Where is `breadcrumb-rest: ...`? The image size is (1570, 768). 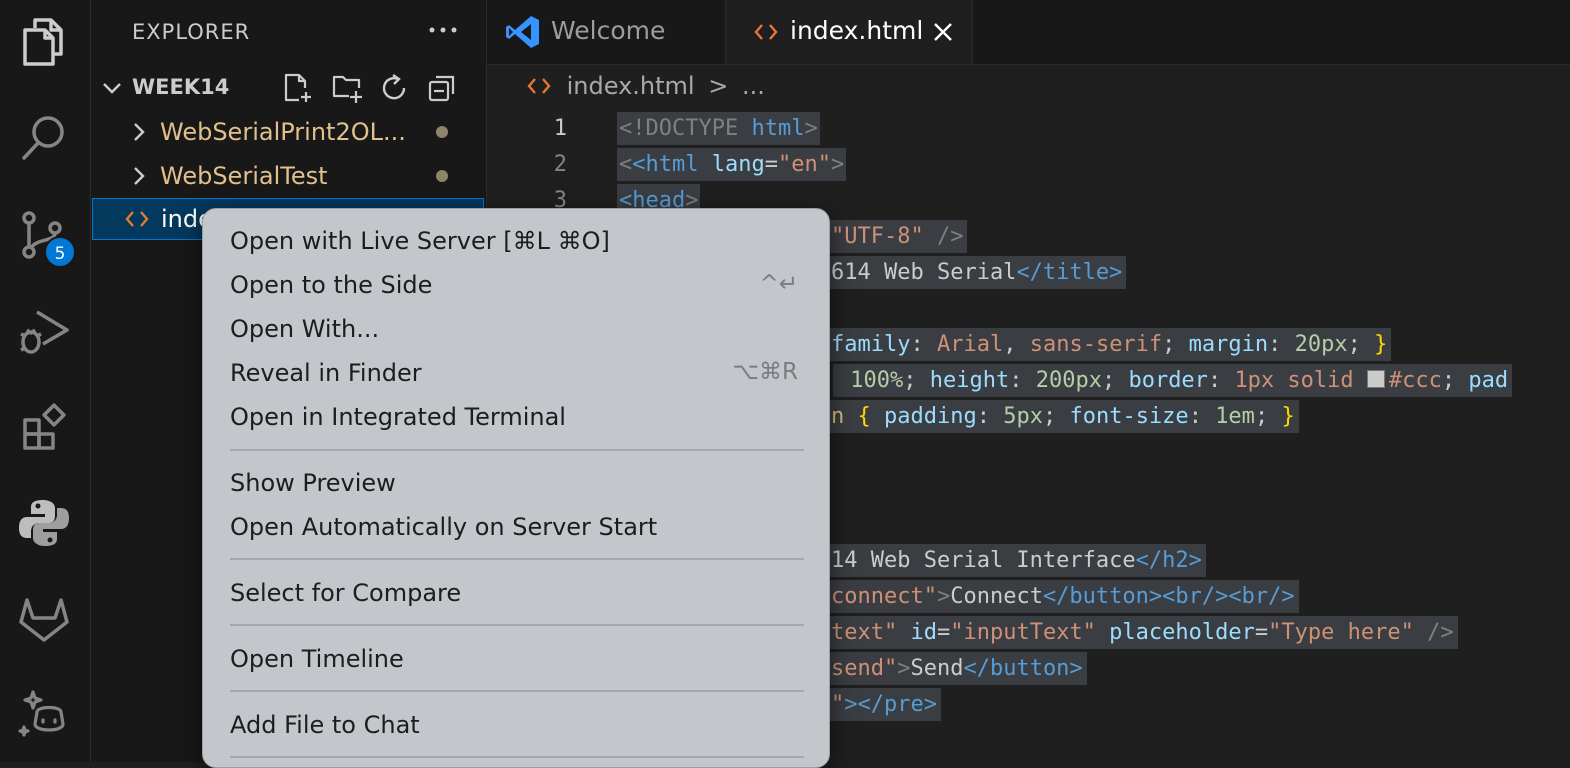
breadcrumb-rest: ... is located at coordinates (753, 86).